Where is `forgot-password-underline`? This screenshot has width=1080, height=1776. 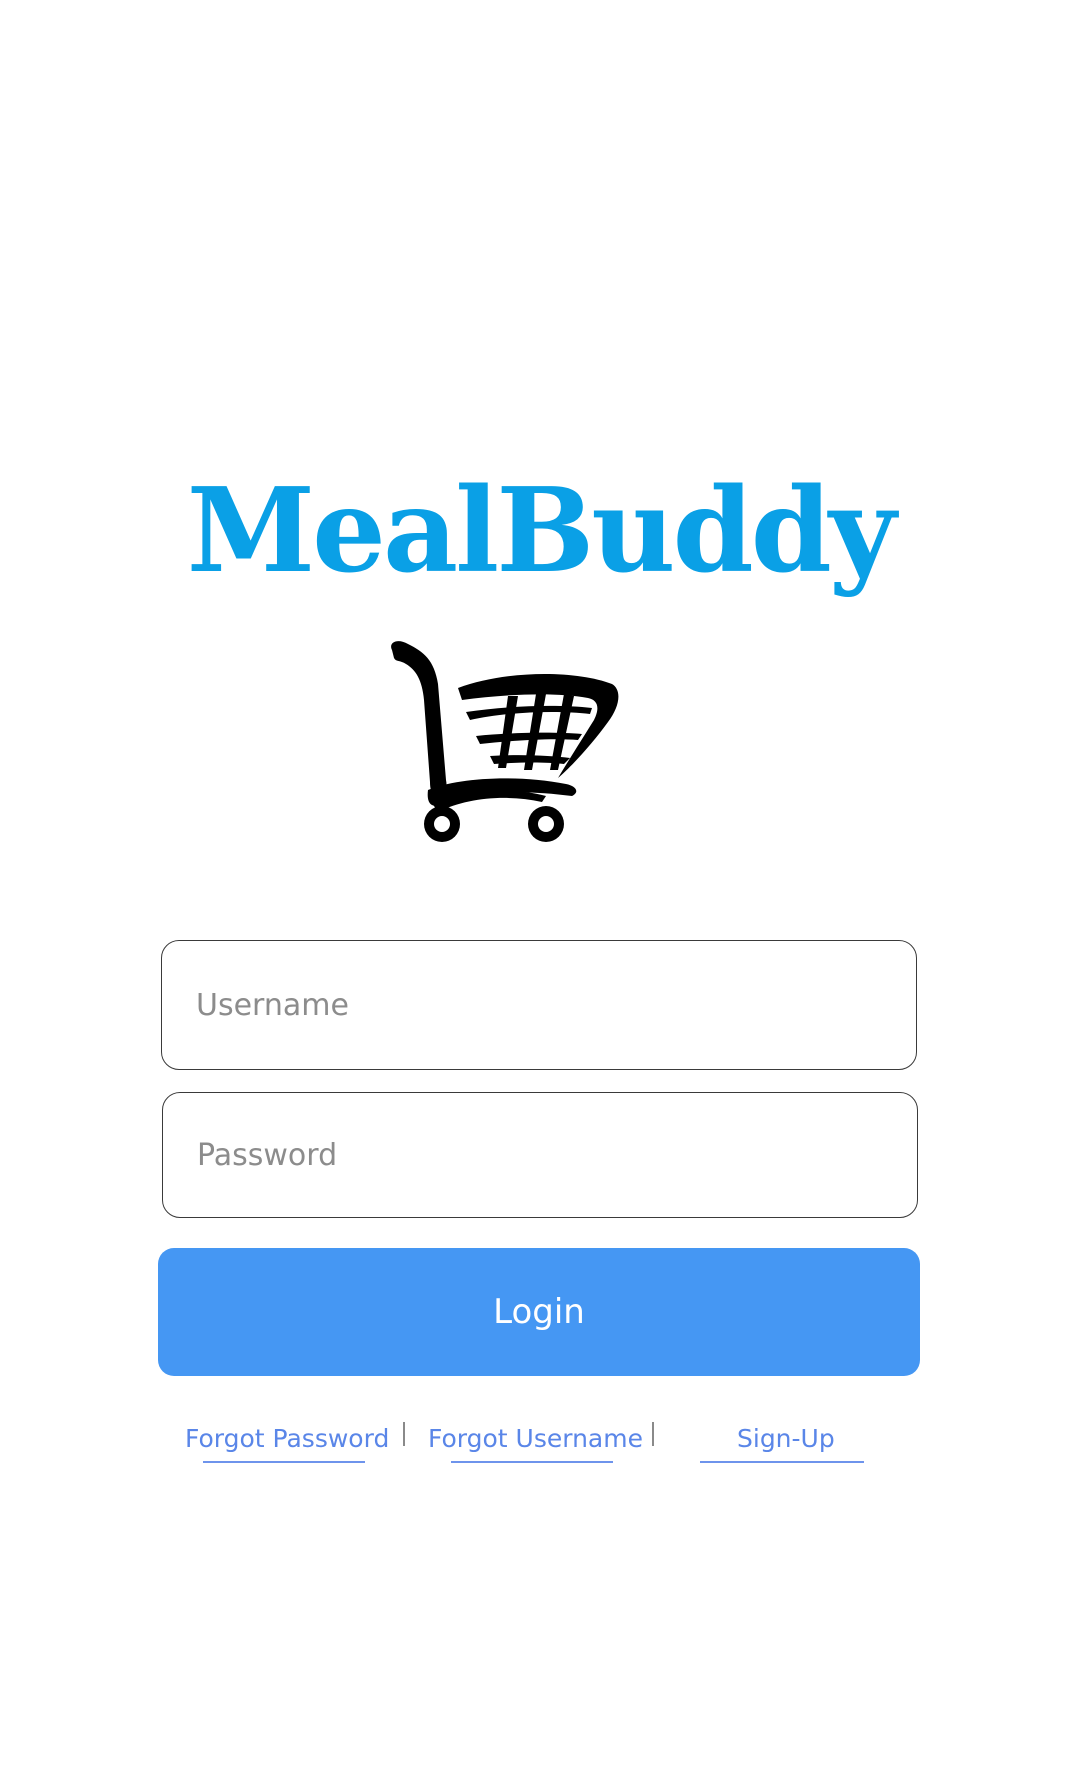
forgot-password-underline is located at coordinates (284, 1462).